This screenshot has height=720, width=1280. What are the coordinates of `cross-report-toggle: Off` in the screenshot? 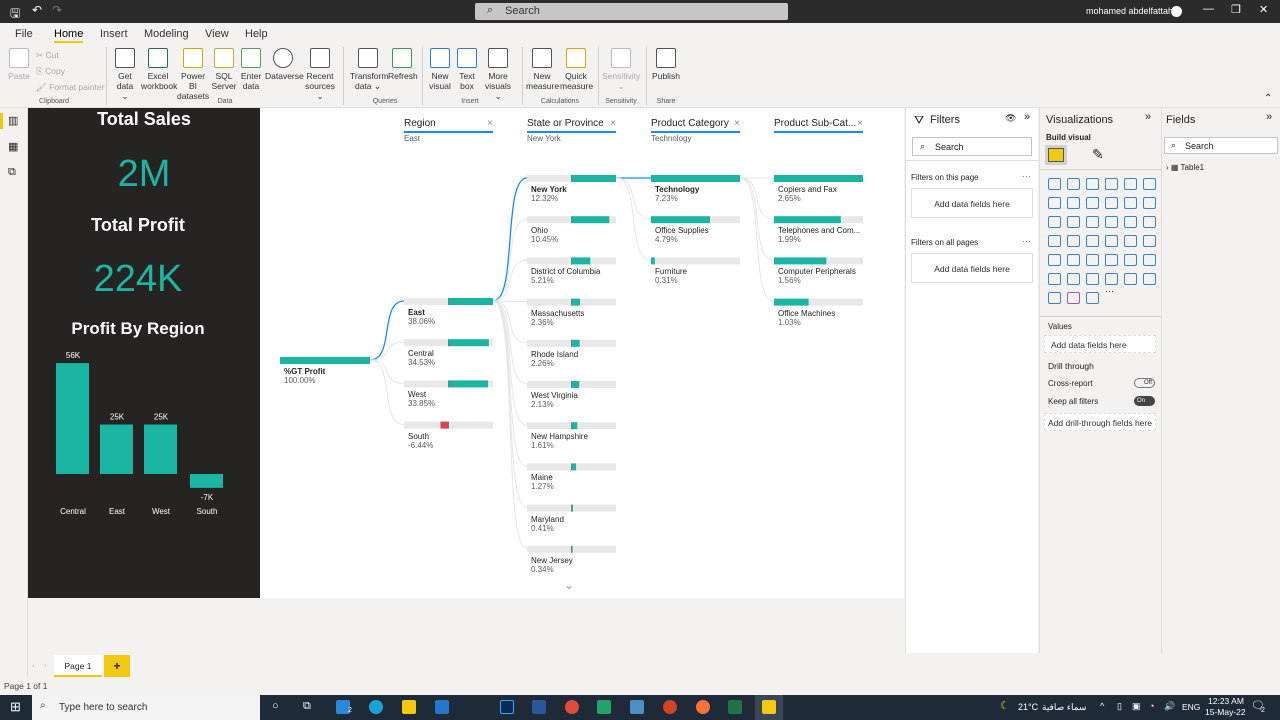 It's located at (1144, 383).